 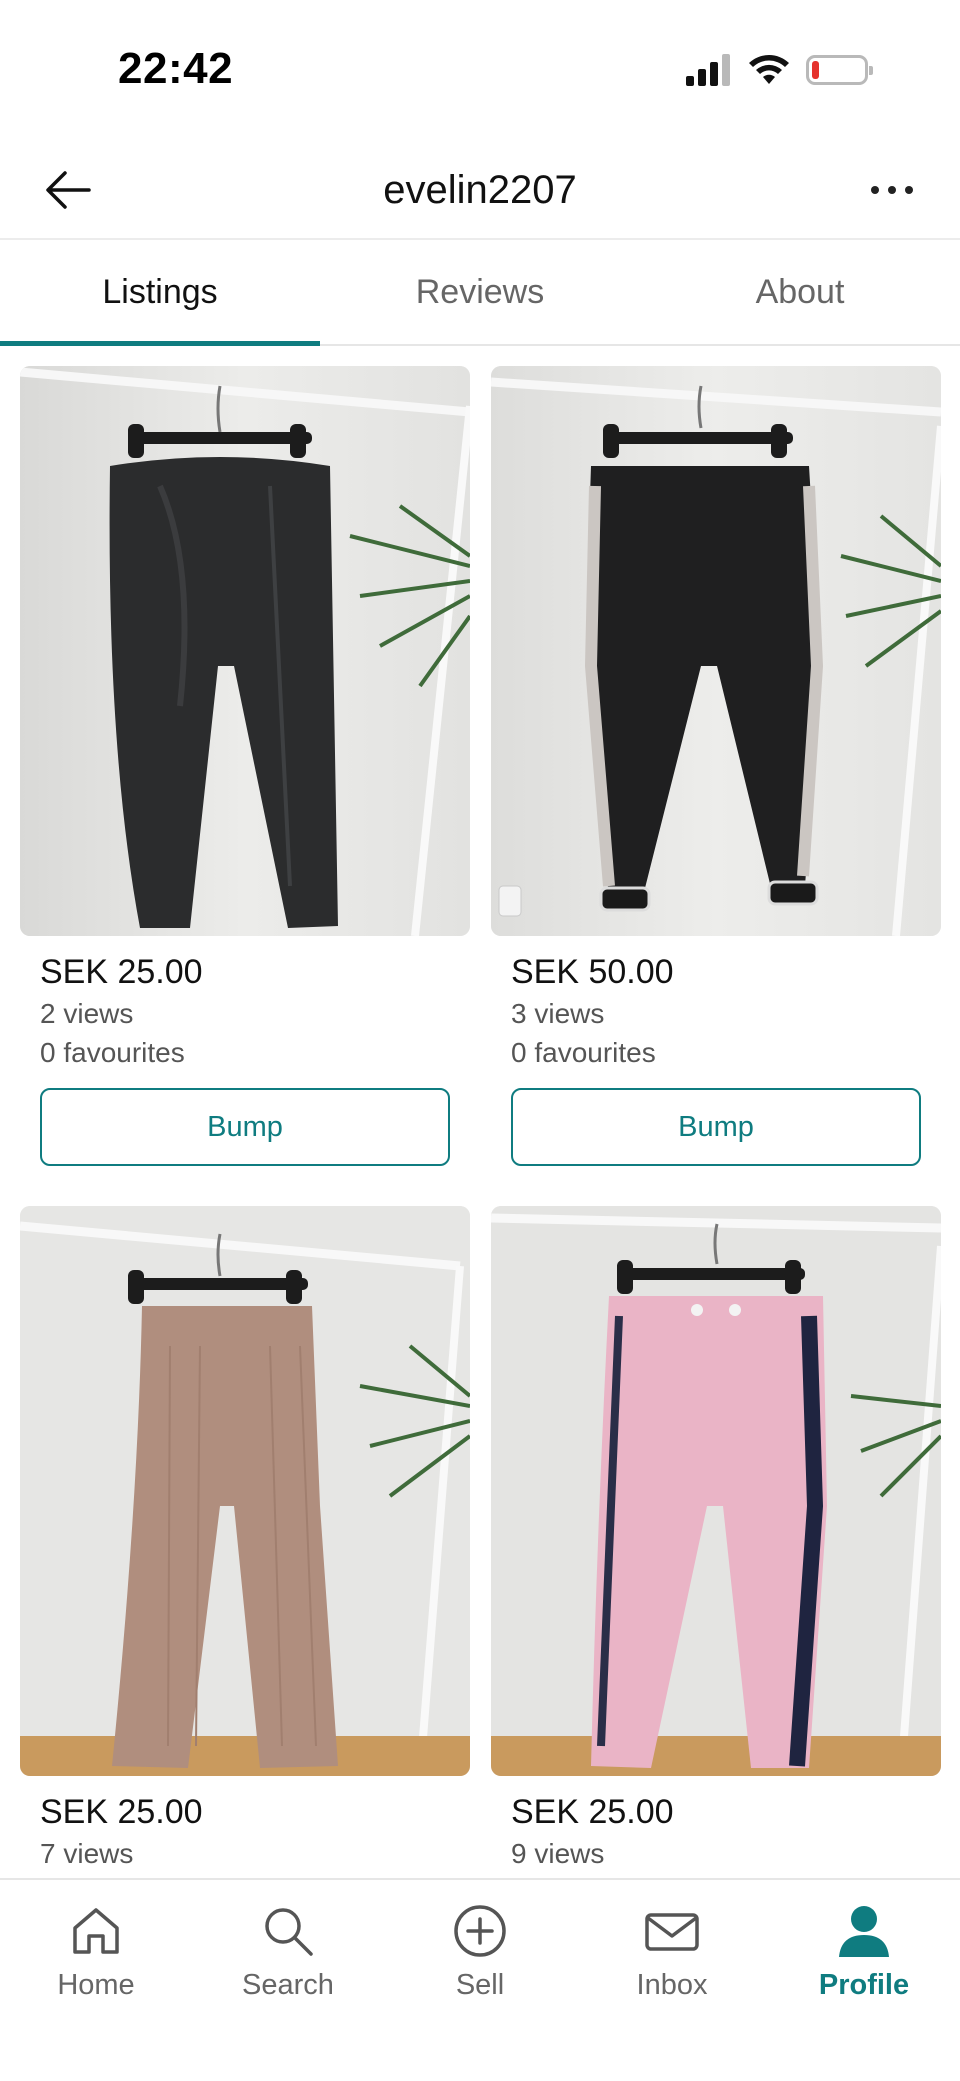 What do you see at coordinates (558, 1013) in the screenshot?
I see `listing-views: 3 views` at bounding box center [558, 1013].